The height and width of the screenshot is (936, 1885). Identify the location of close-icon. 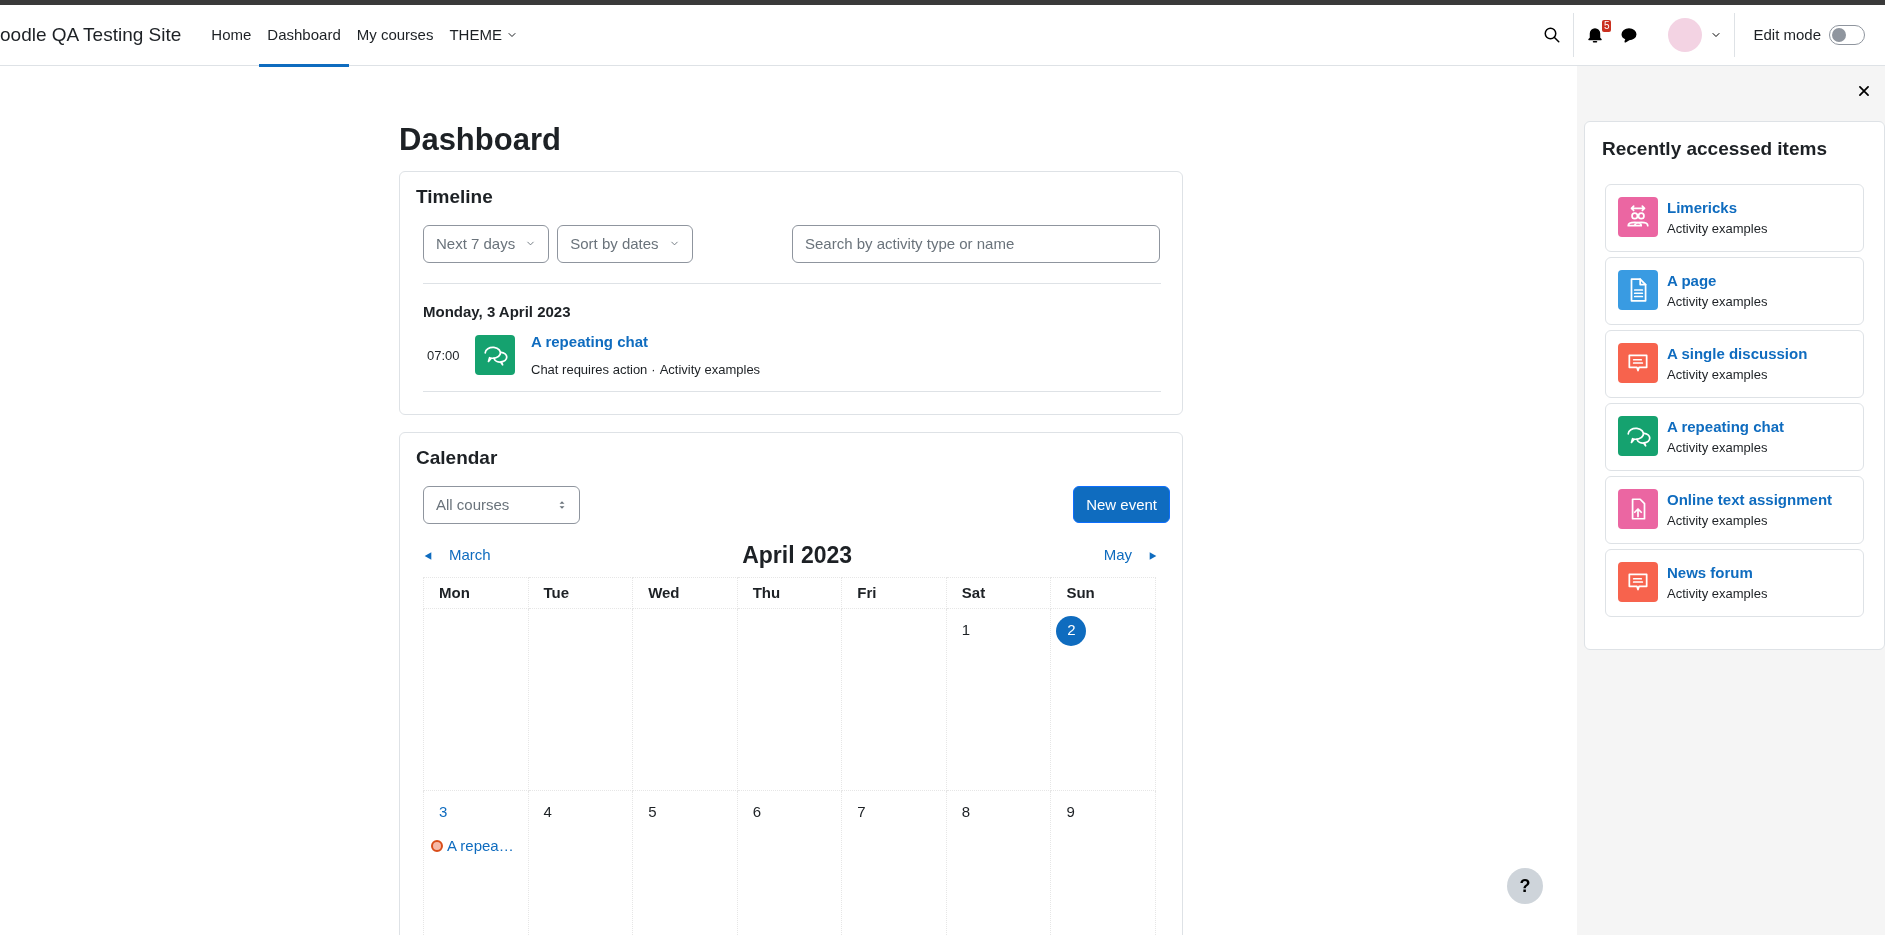
(1864, 91).